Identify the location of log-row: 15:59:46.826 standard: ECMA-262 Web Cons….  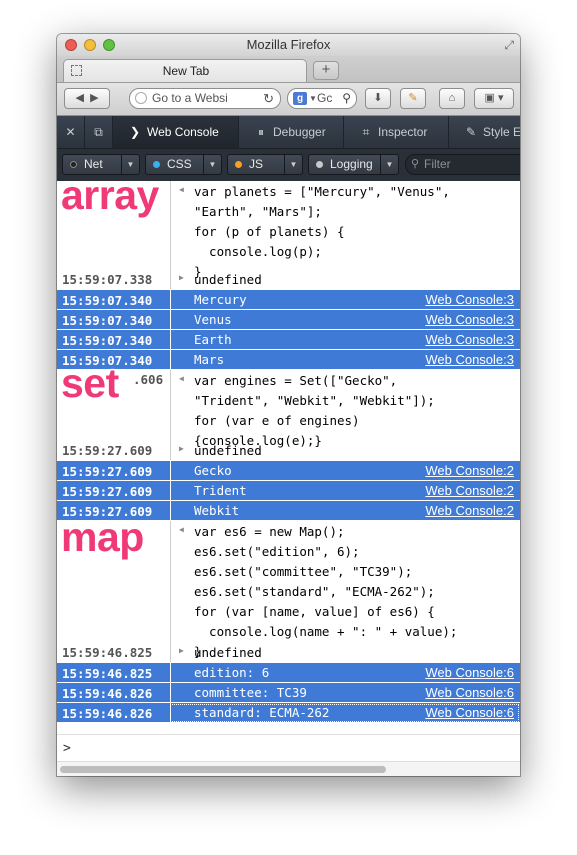
(288, 713).